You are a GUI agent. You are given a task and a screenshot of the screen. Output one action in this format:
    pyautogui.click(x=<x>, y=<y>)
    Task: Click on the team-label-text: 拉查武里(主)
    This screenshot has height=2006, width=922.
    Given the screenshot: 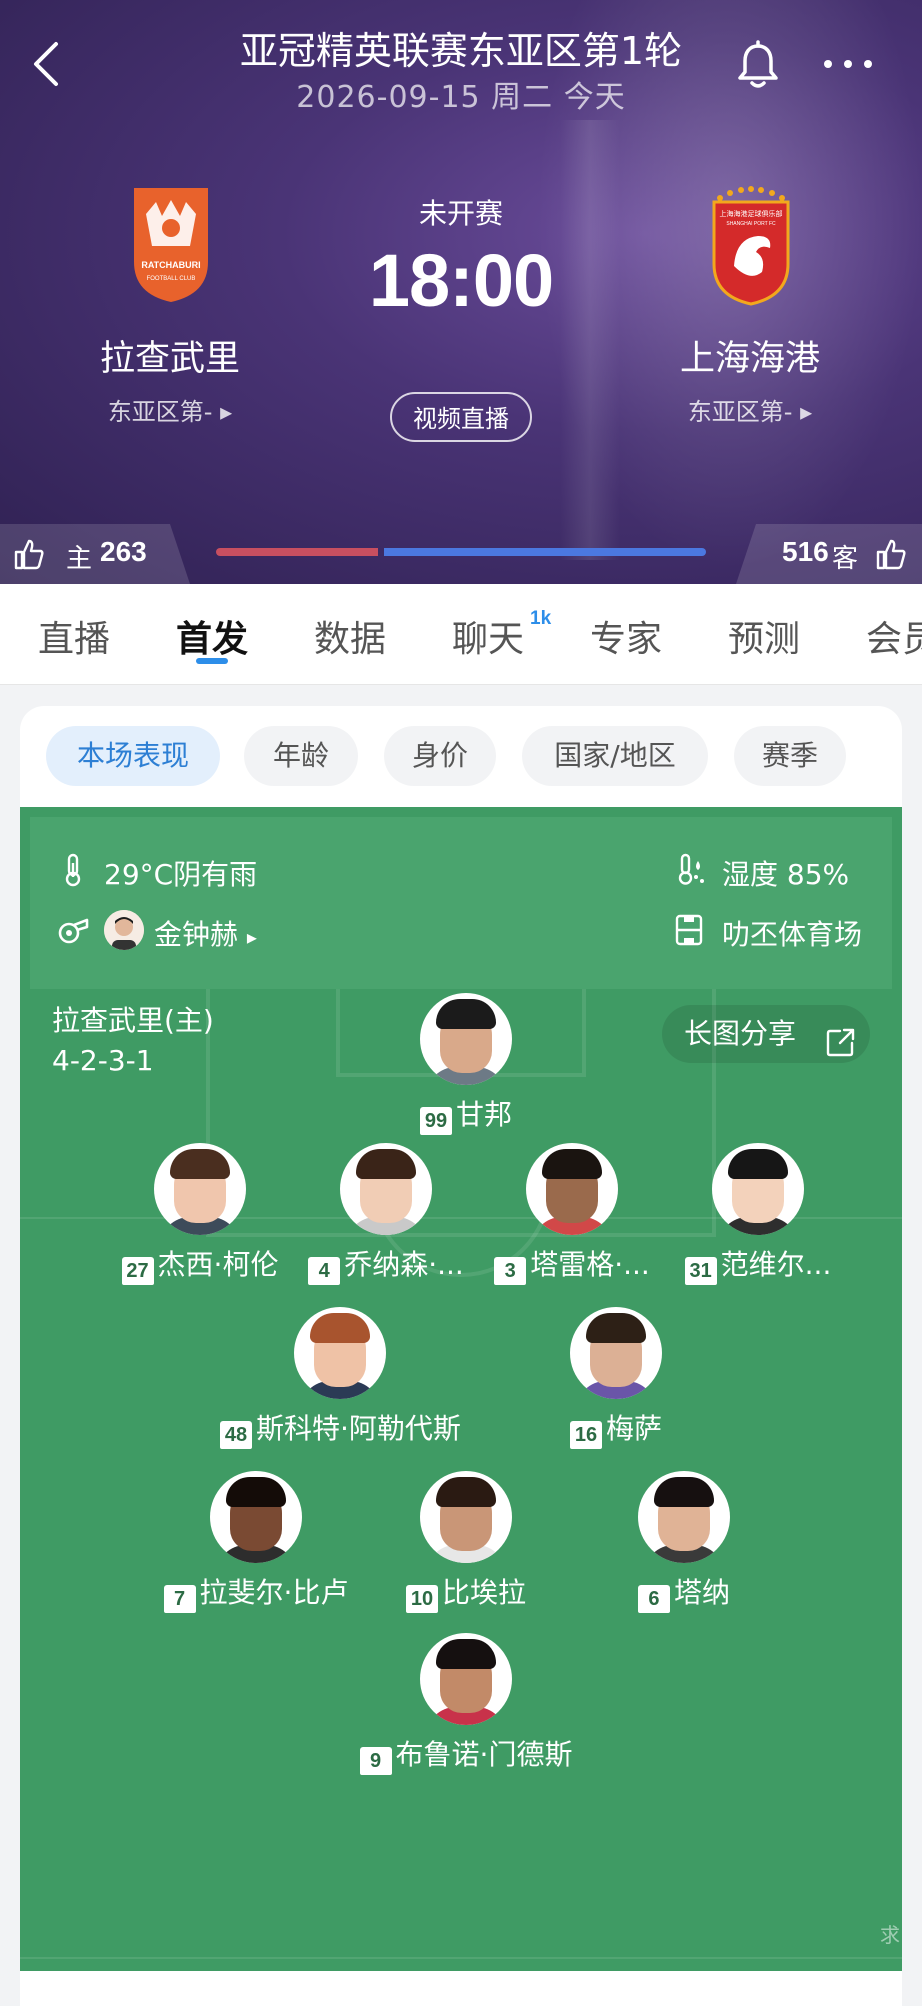 What is the action you would take?
    pyautogui.click(x=133, y=1020)
    